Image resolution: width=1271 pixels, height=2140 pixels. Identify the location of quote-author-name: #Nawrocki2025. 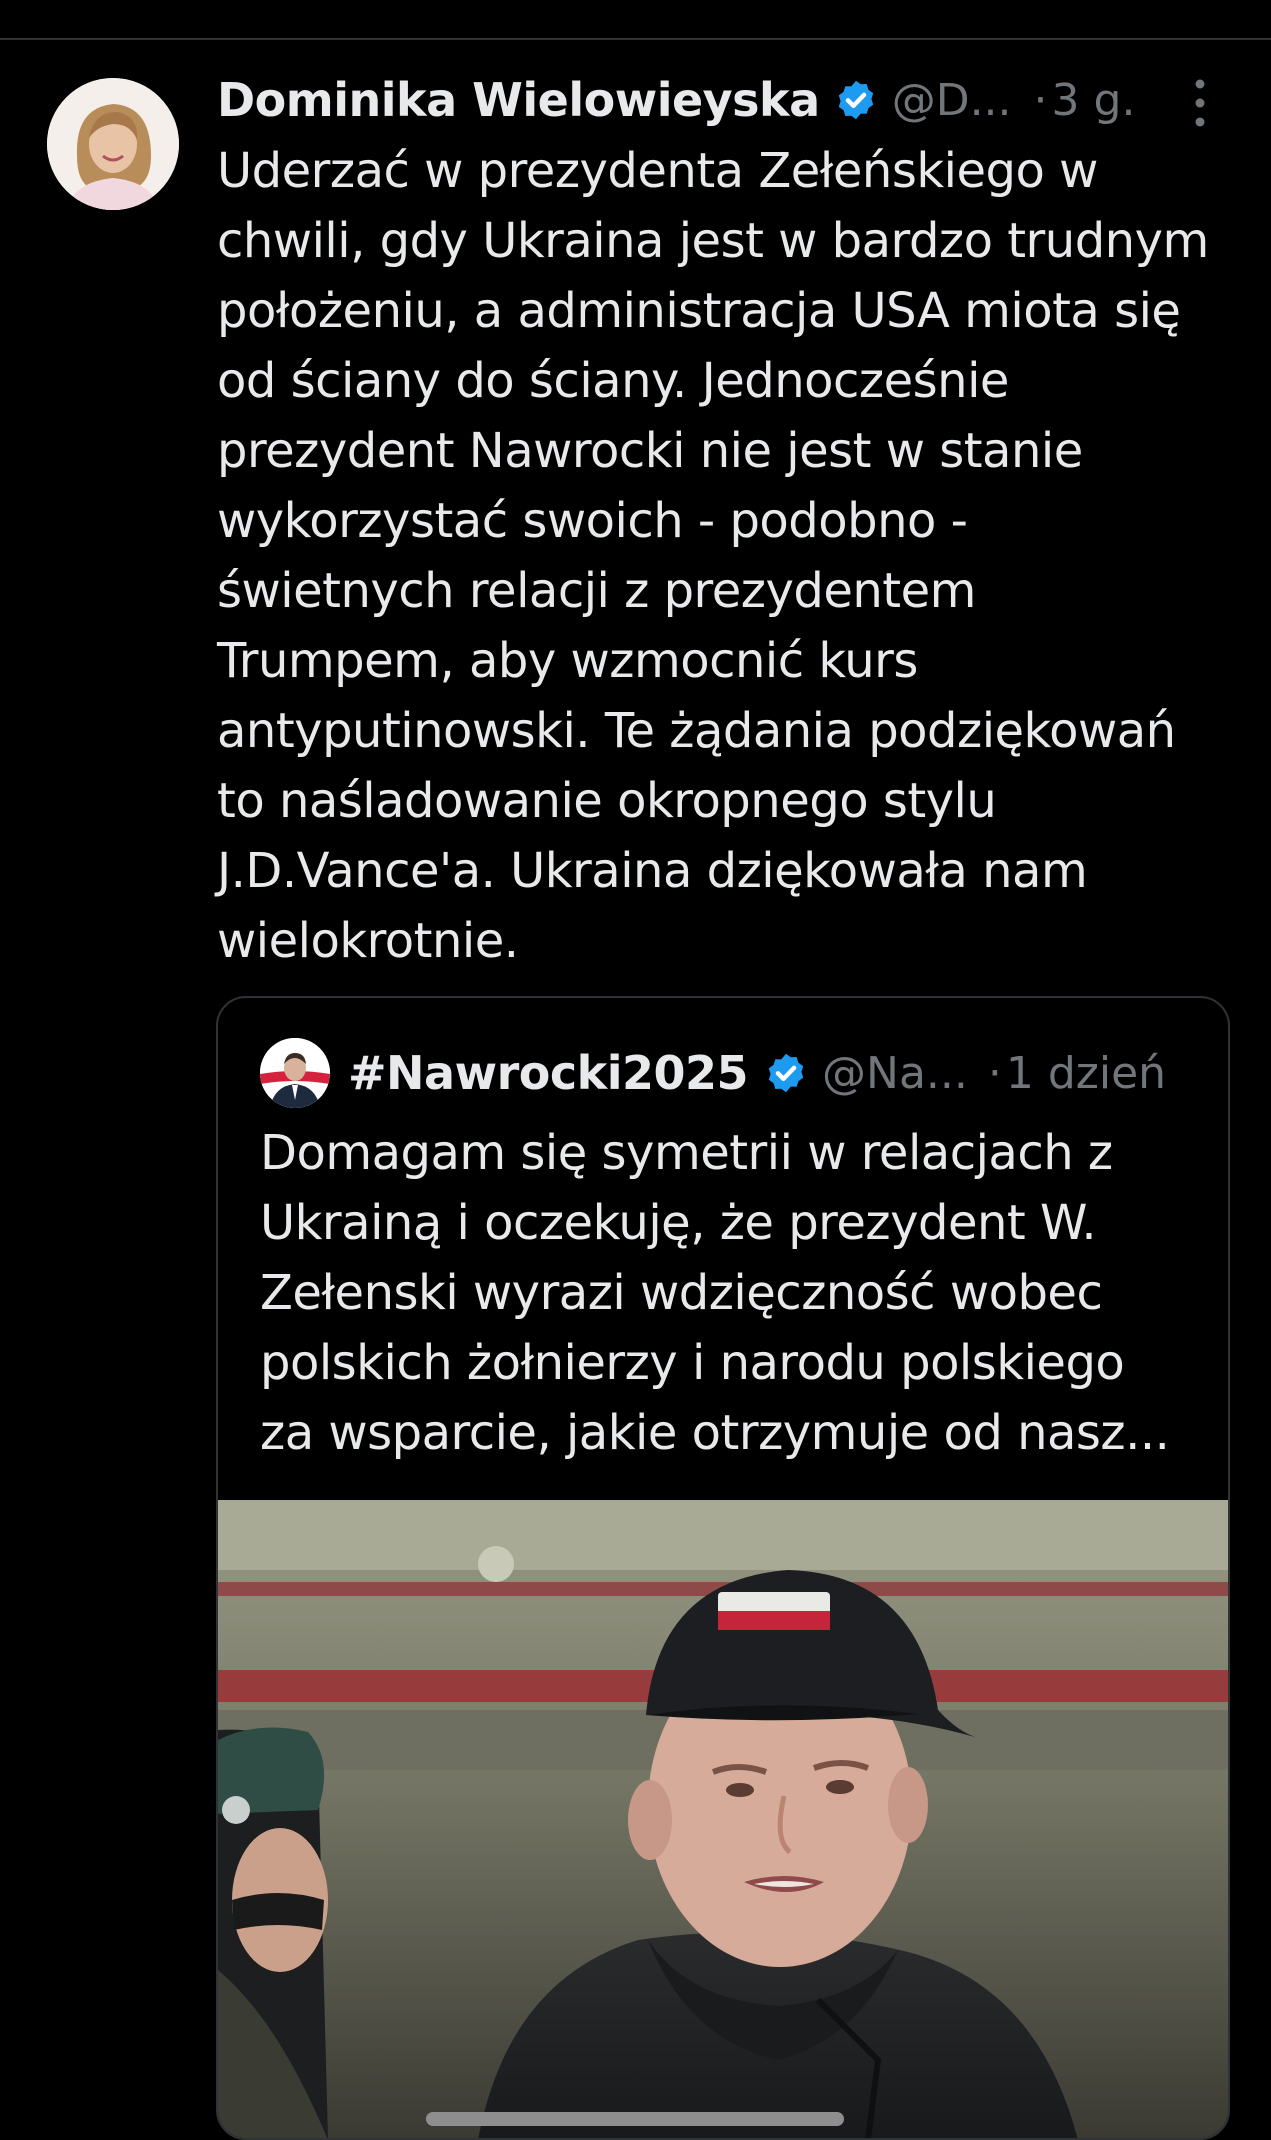
(548, 1073).